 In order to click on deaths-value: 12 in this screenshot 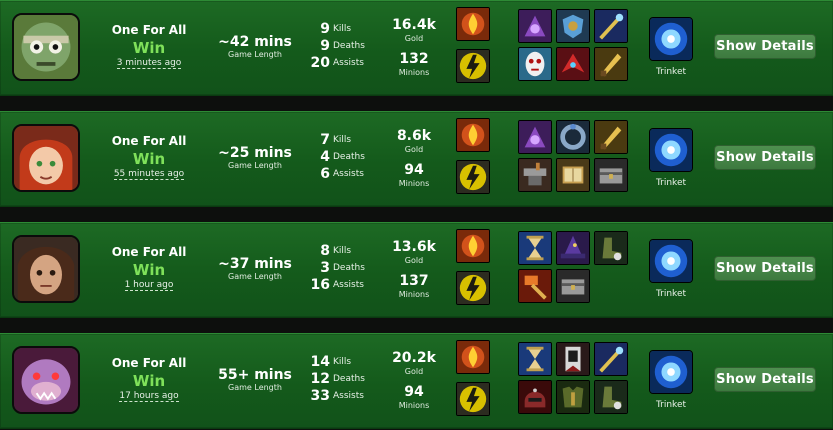, I will do `click(320, 379)`.